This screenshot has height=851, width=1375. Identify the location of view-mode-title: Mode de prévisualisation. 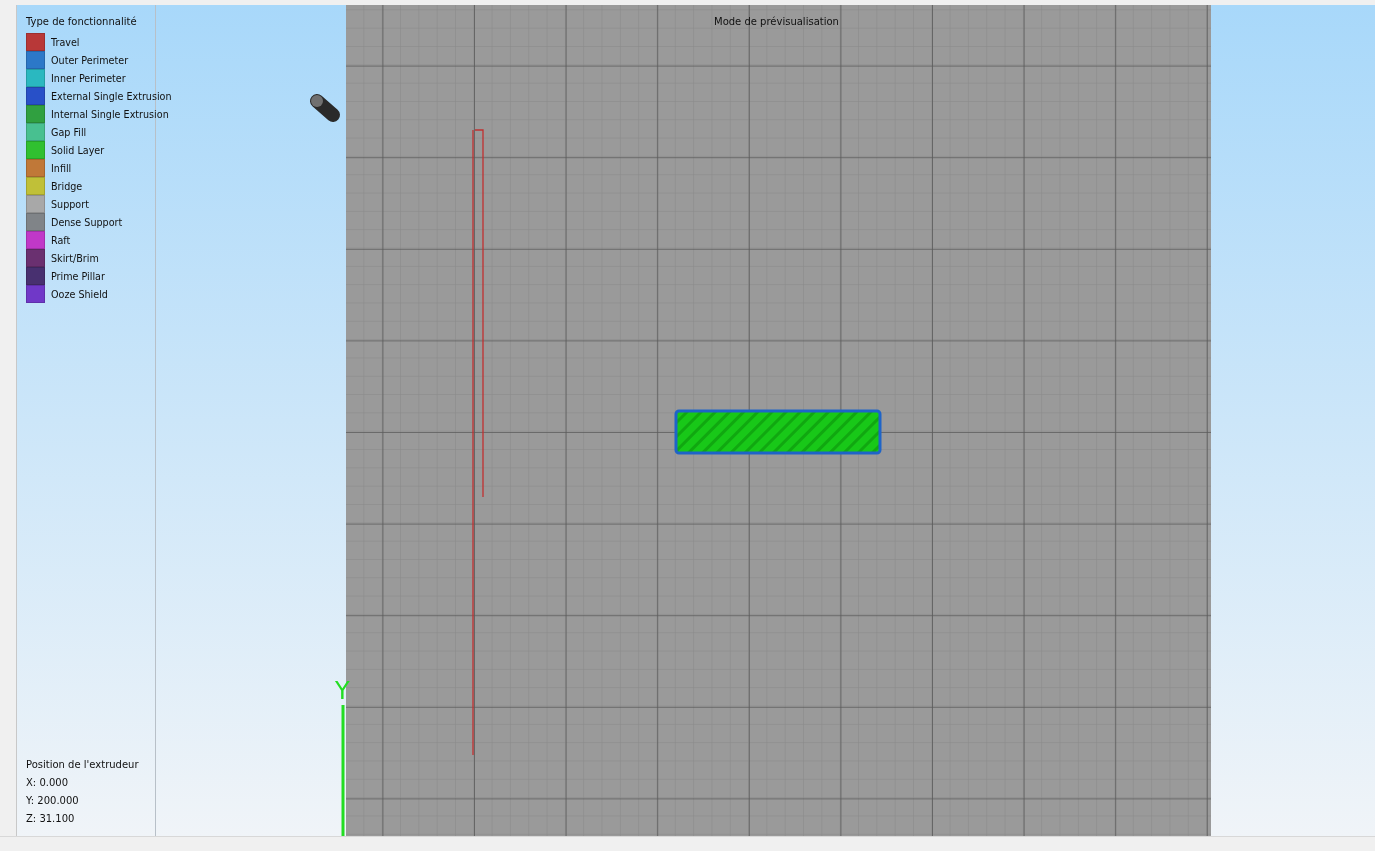
(776, 22).